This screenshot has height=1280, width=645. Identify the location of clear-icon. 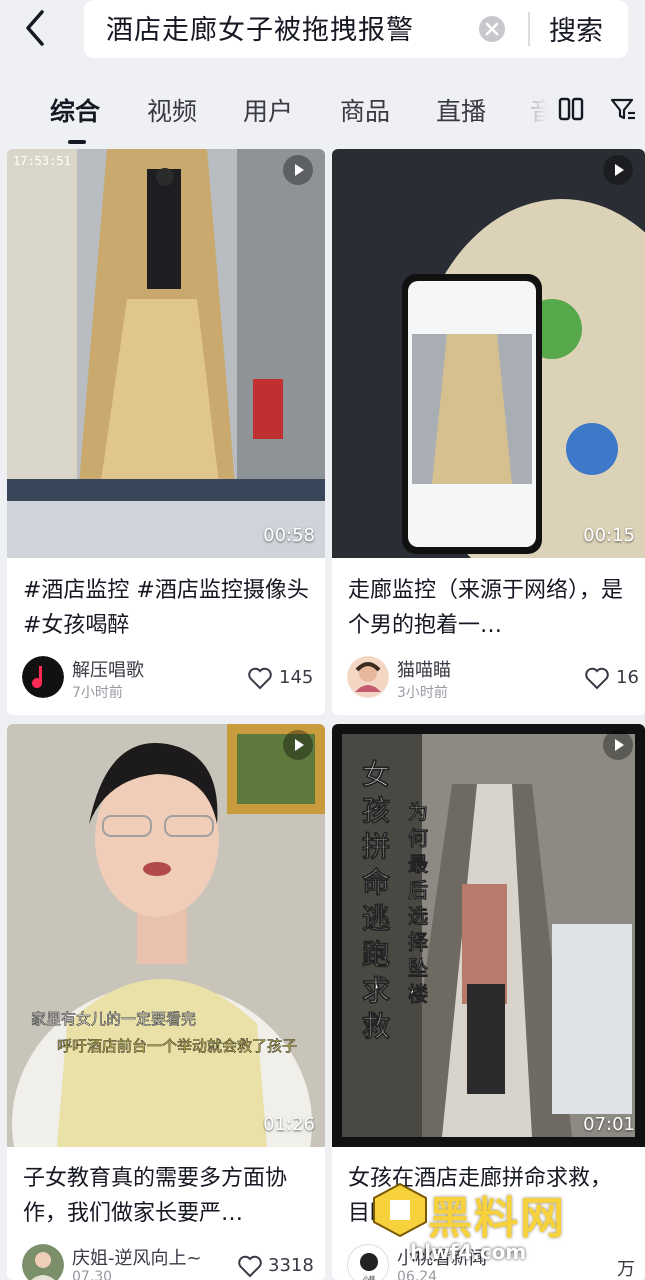
(492, 29).